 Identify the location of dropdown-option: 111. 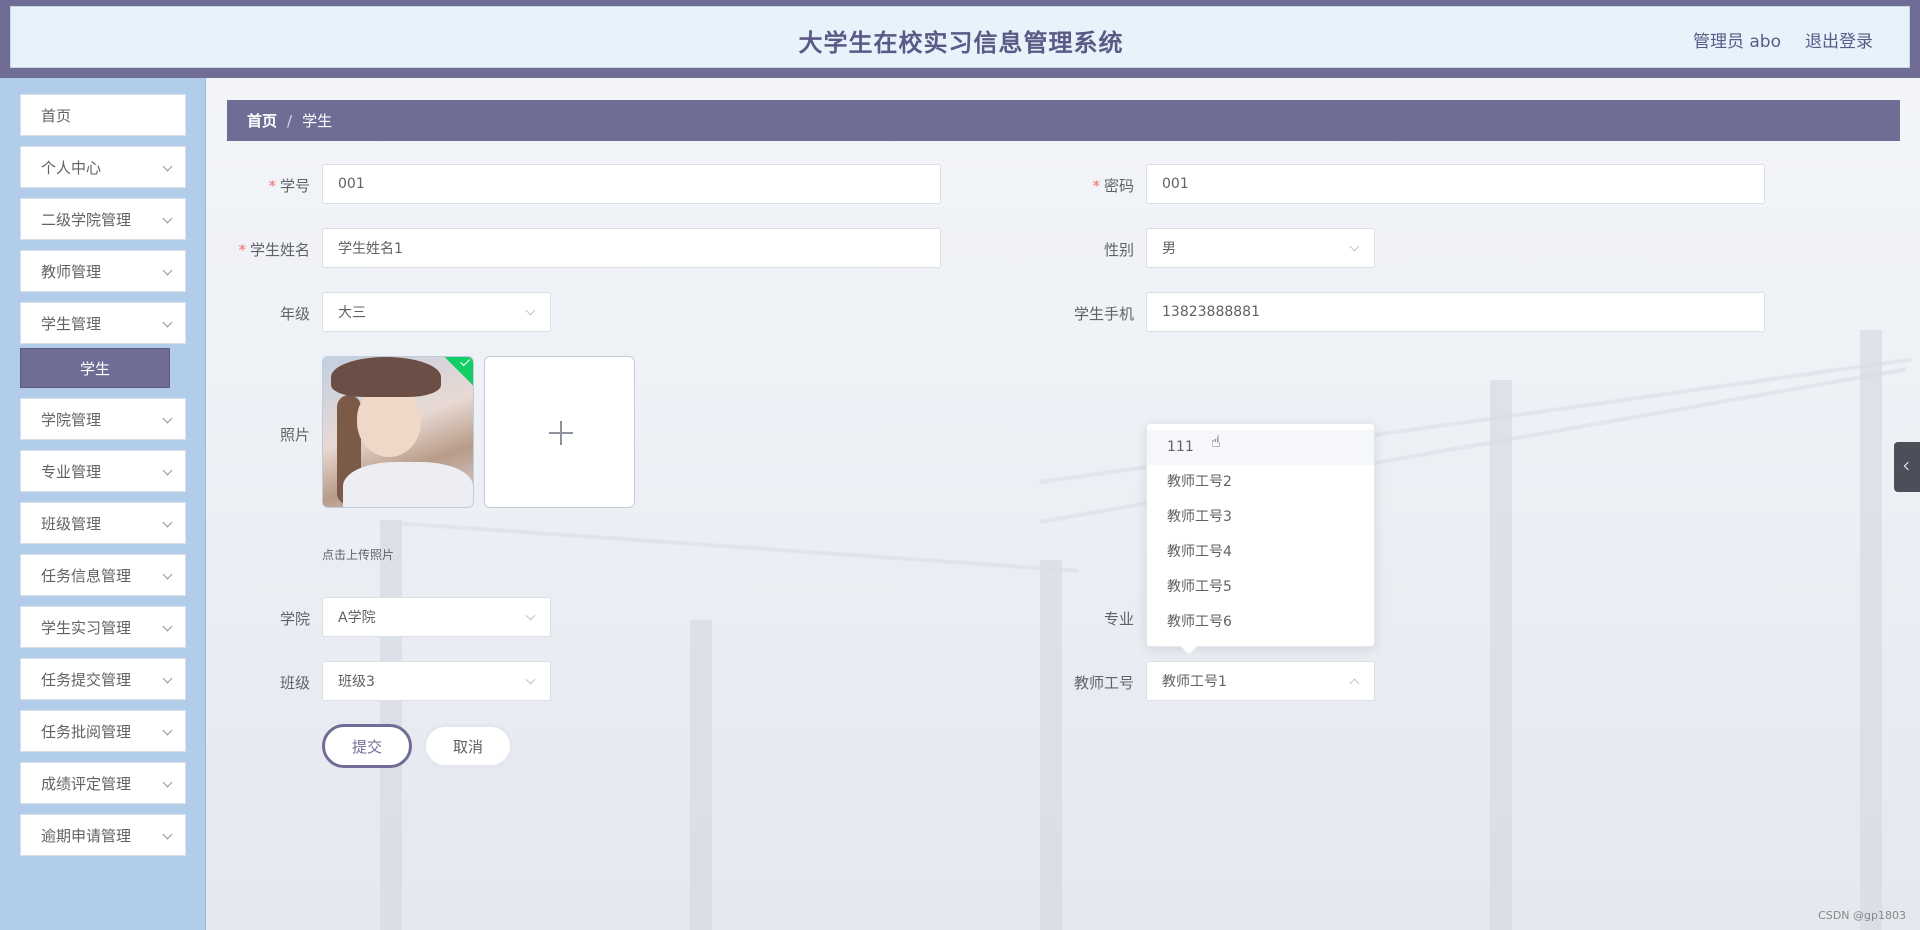
(1260, 447).